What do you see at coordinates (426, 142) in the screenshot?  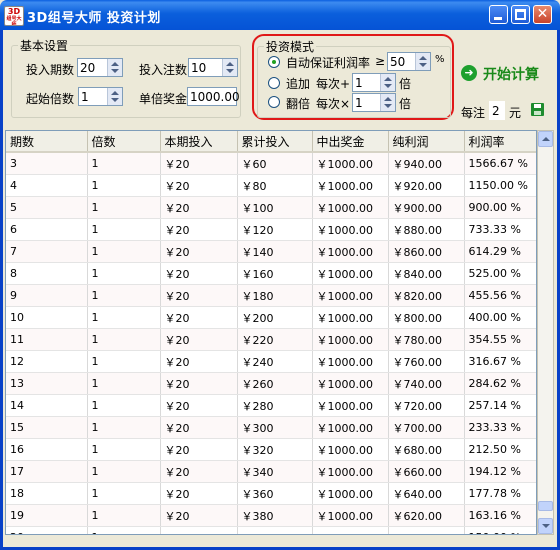 I see `column-header: 纯利润` at bounding box center [426, 142].